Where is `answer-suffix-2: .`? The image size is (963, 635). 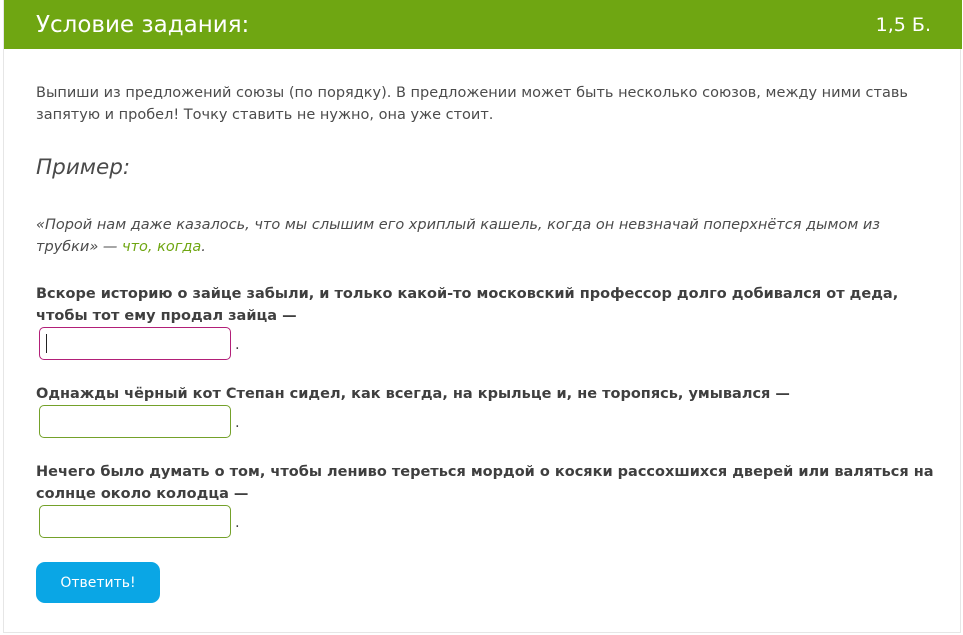
answer-suffix-2: . is located at coordinates (237, 423).